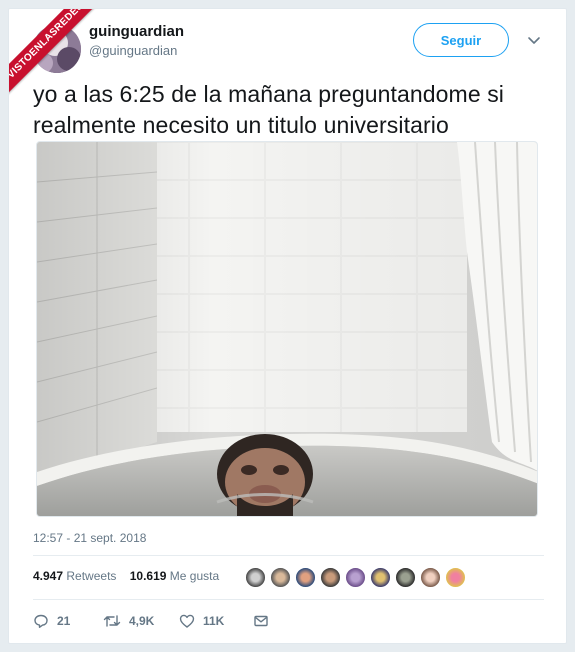  I want to click on message-button, so click(265, 621).